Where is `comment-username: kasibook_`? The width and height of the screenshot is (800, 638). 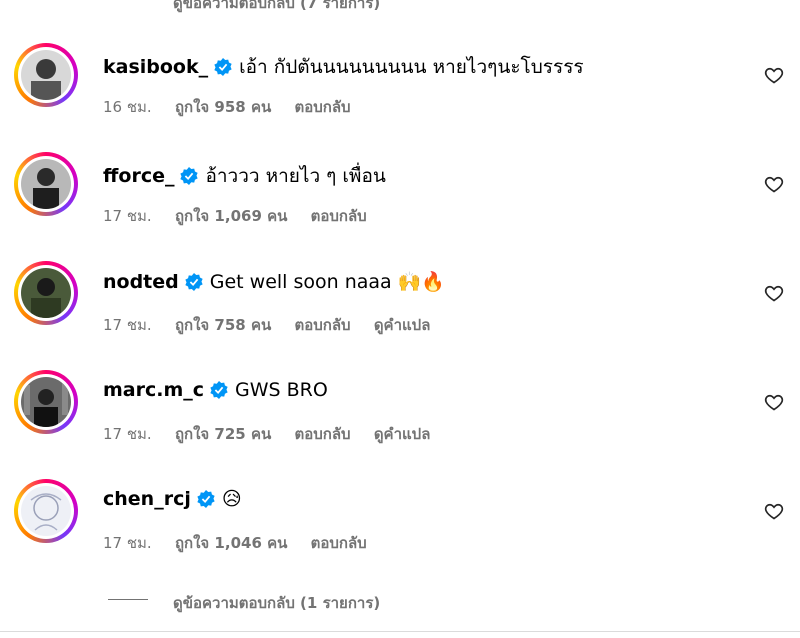
comment-username: kasibook_ is located at coordinates (155, 67).